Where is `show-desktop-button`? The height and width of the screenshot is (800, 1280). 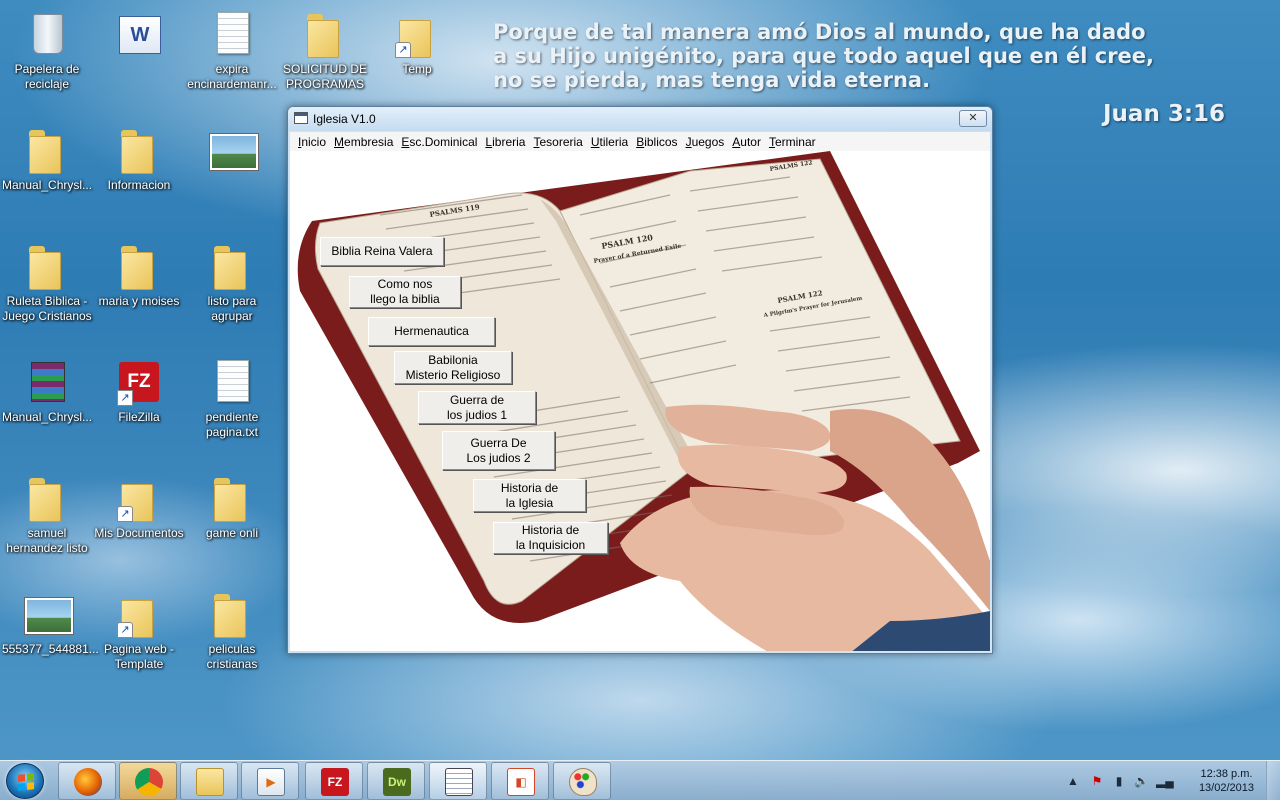 show-desktop-button is located at coordinates (1273, 780).